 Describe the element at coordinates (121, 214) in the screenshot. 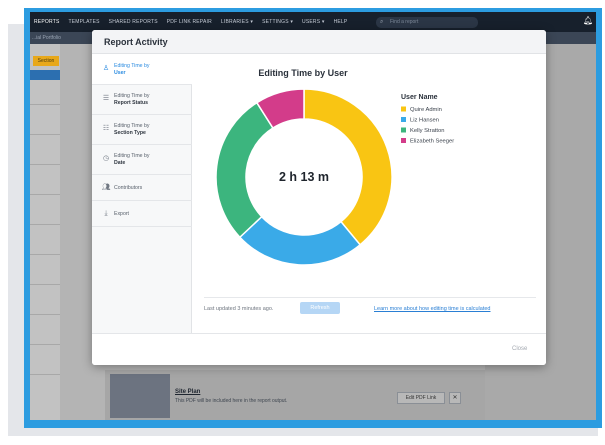

I see `sidebar-item-label: Export` at that location.